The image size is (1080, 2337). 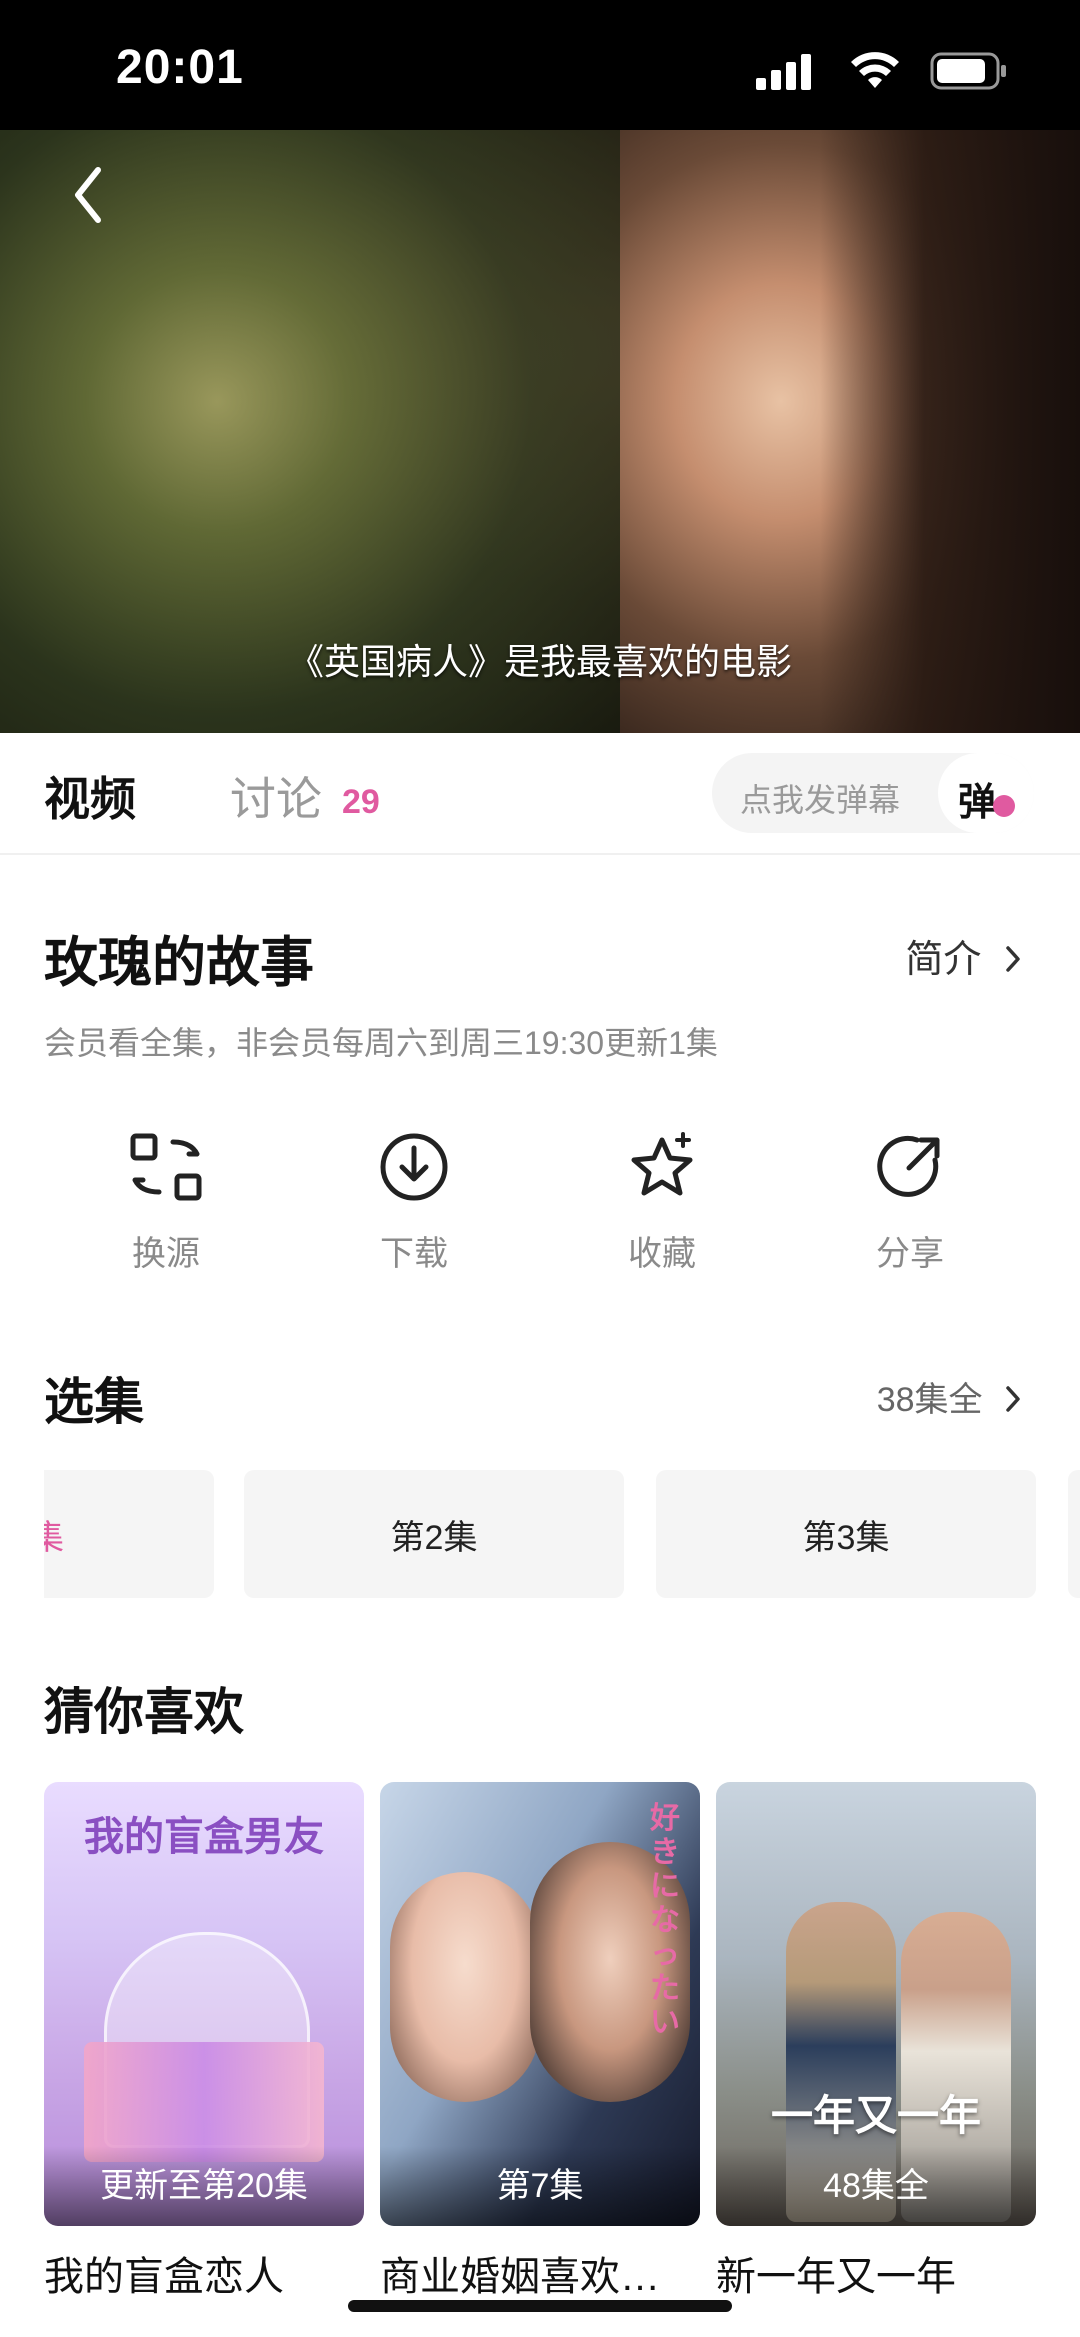 I want to click on danmaku-toggle-label: 弹, so click(x=977, y=803).